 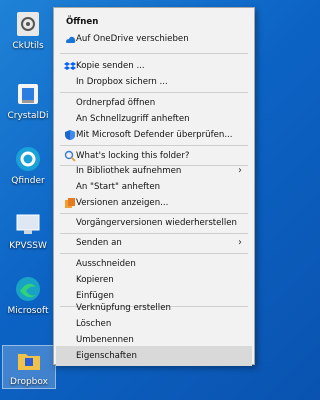 I want to click on desktop-icon-qfinder: Qfinder, so click(x=28, y=166).